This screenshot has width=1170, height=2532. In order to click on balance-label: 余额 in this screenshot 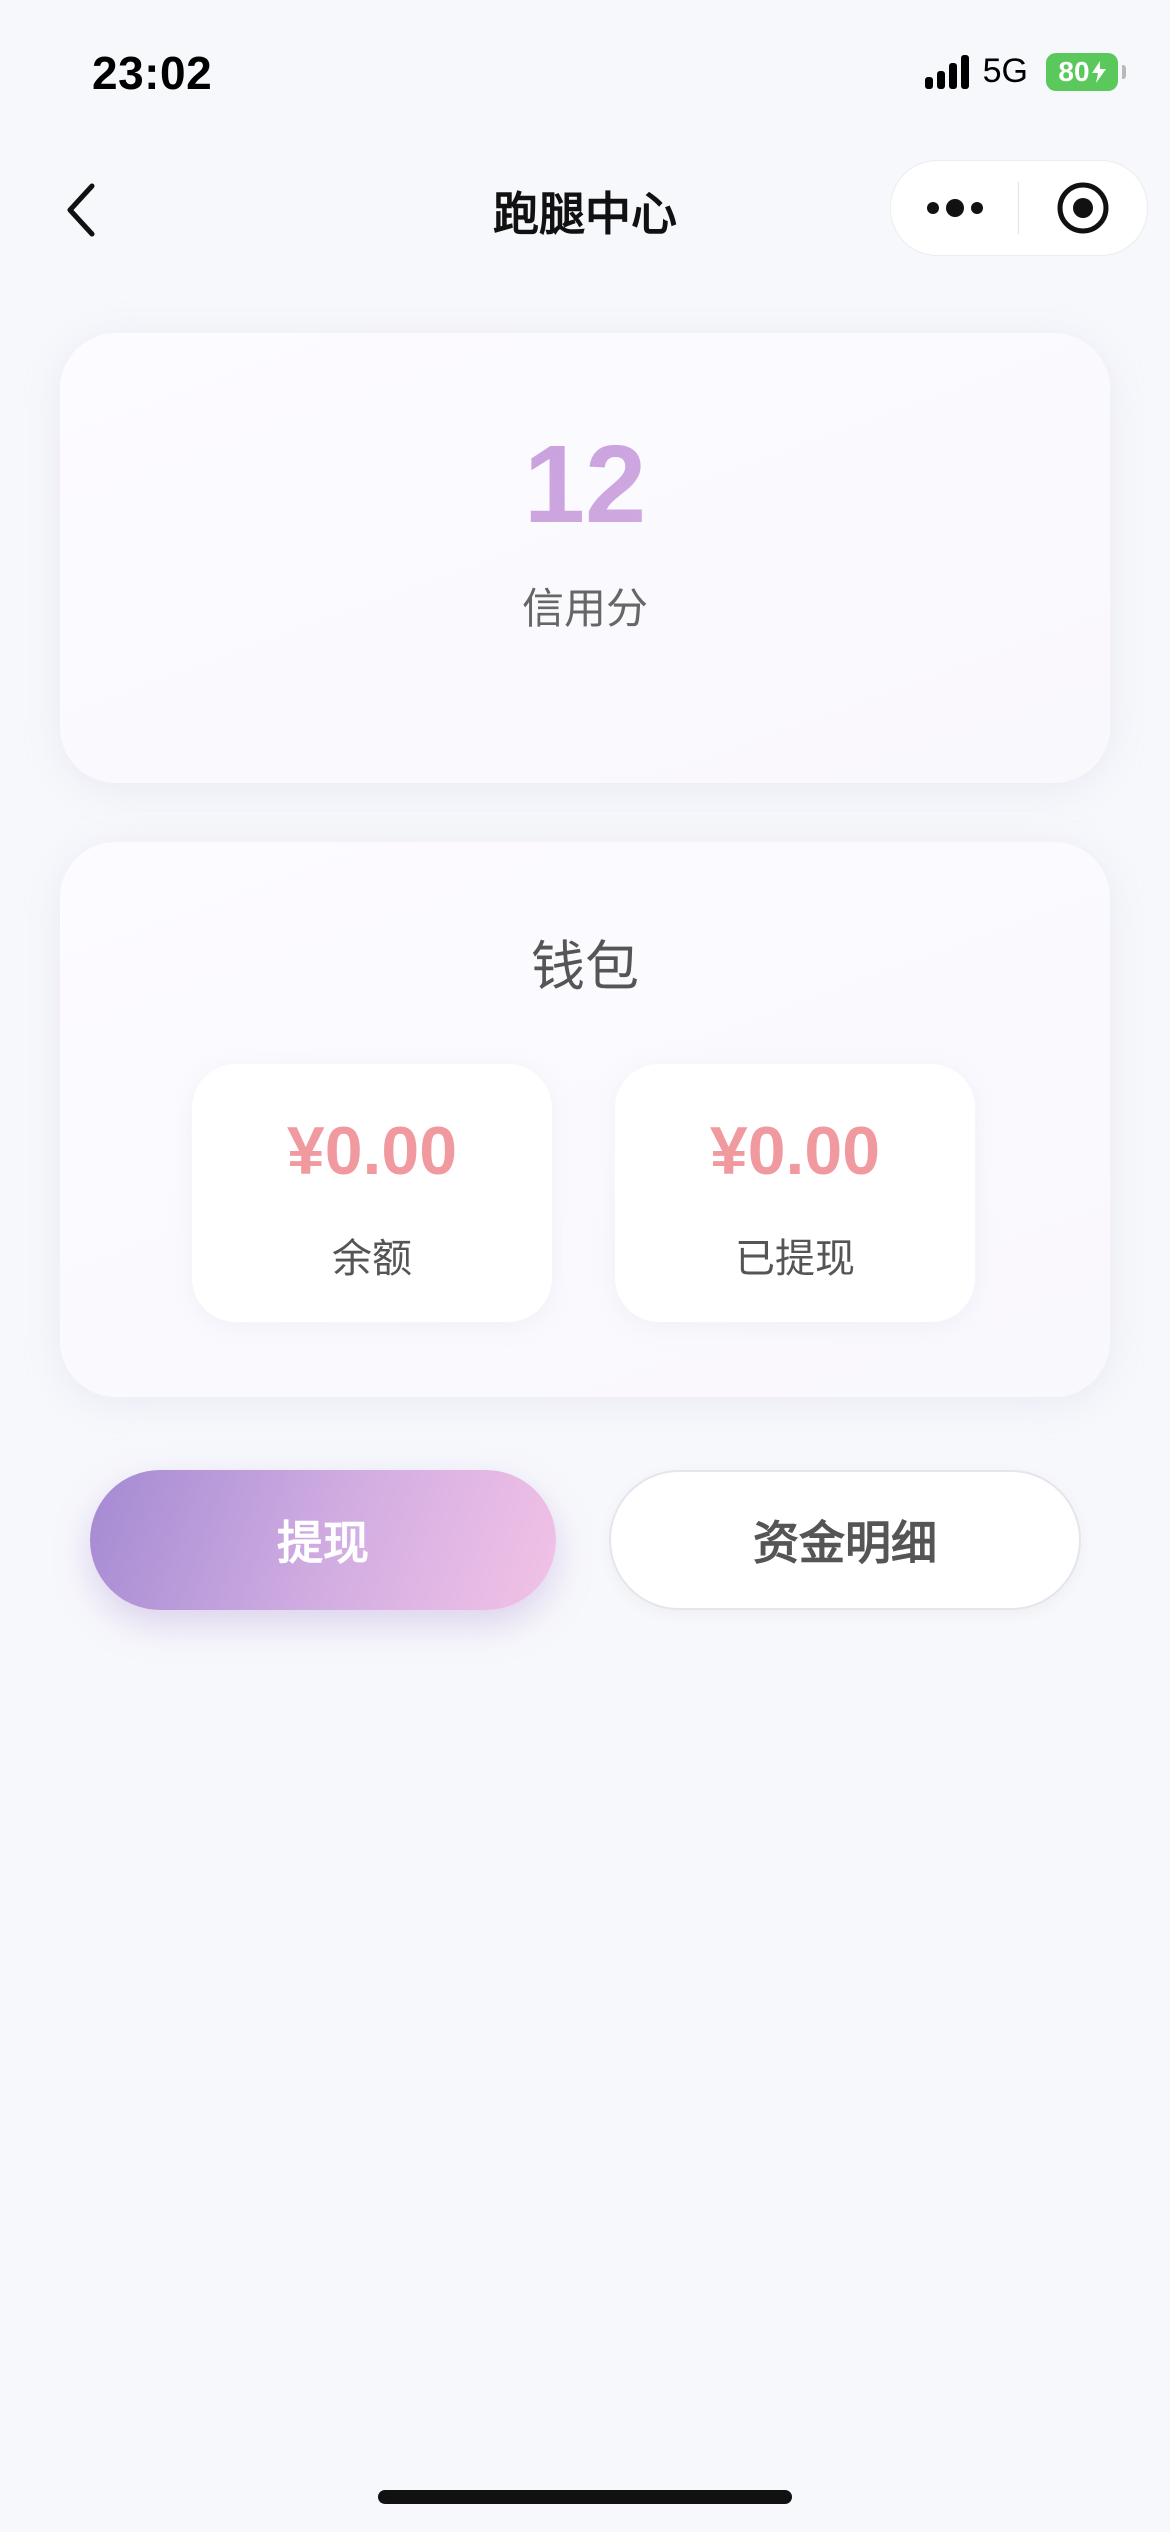, I will do `click(372, 1259)`.